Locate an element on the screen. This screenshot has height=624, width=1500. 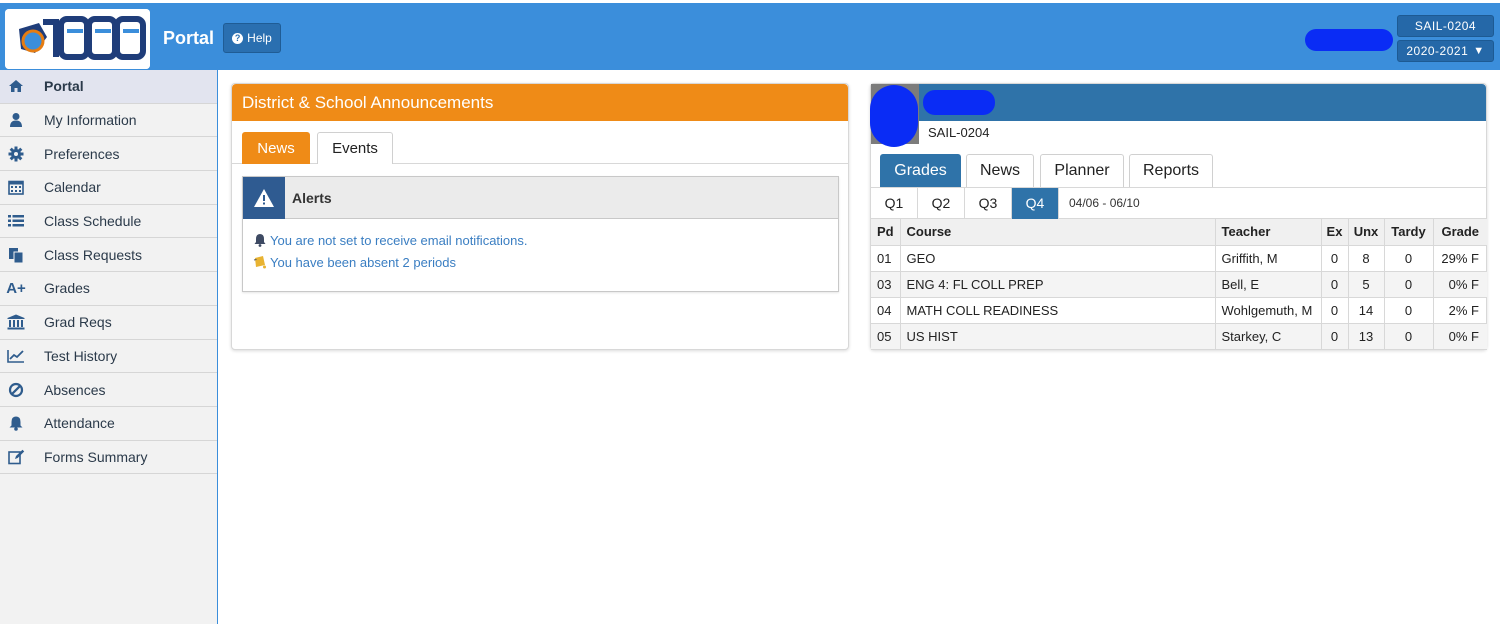
alert-absences: You have been absent 2 periods is located at coordinates (545, 262).